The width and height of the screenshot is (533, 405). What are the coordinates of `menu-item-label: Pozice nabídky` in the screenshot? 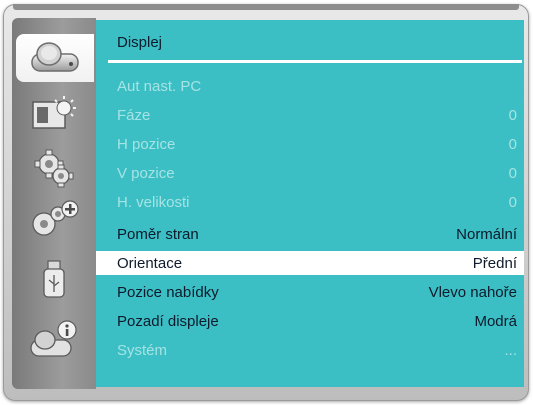 It's located at (168, 292).